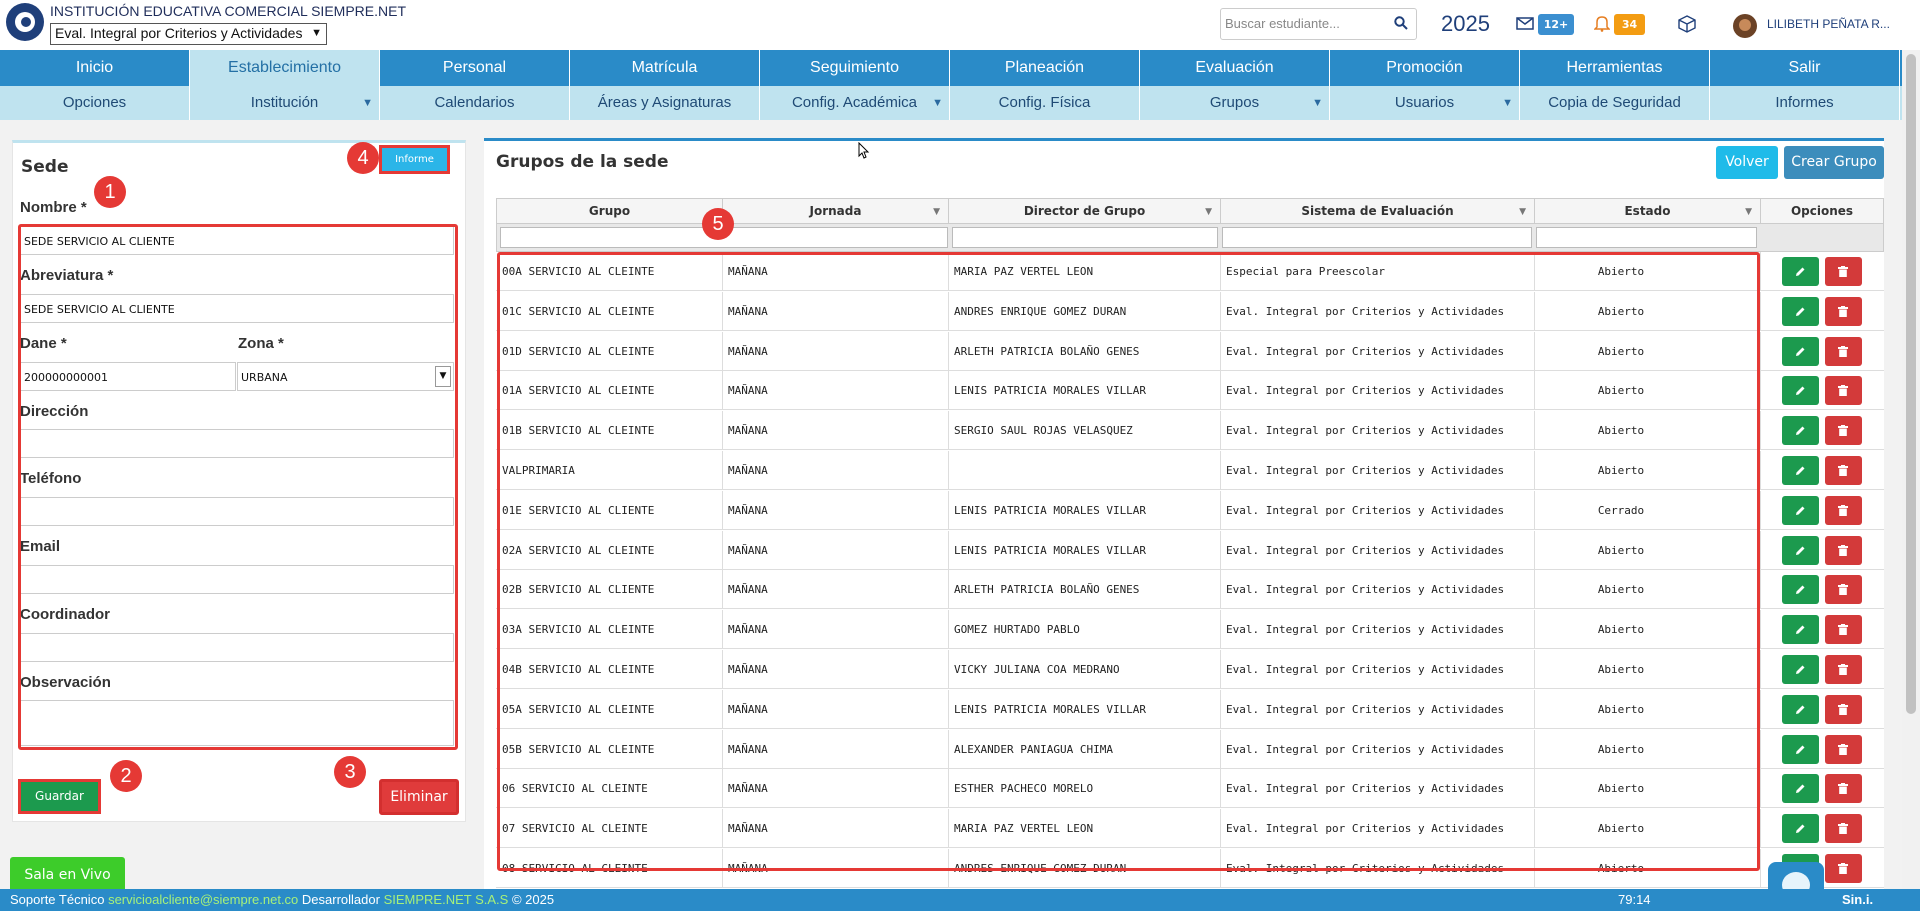 Image resolution: width=1920 pixels, height=911 pixels. I want to click on sala-en-vivo-button: Sala en Vivo, so click(67, 875).